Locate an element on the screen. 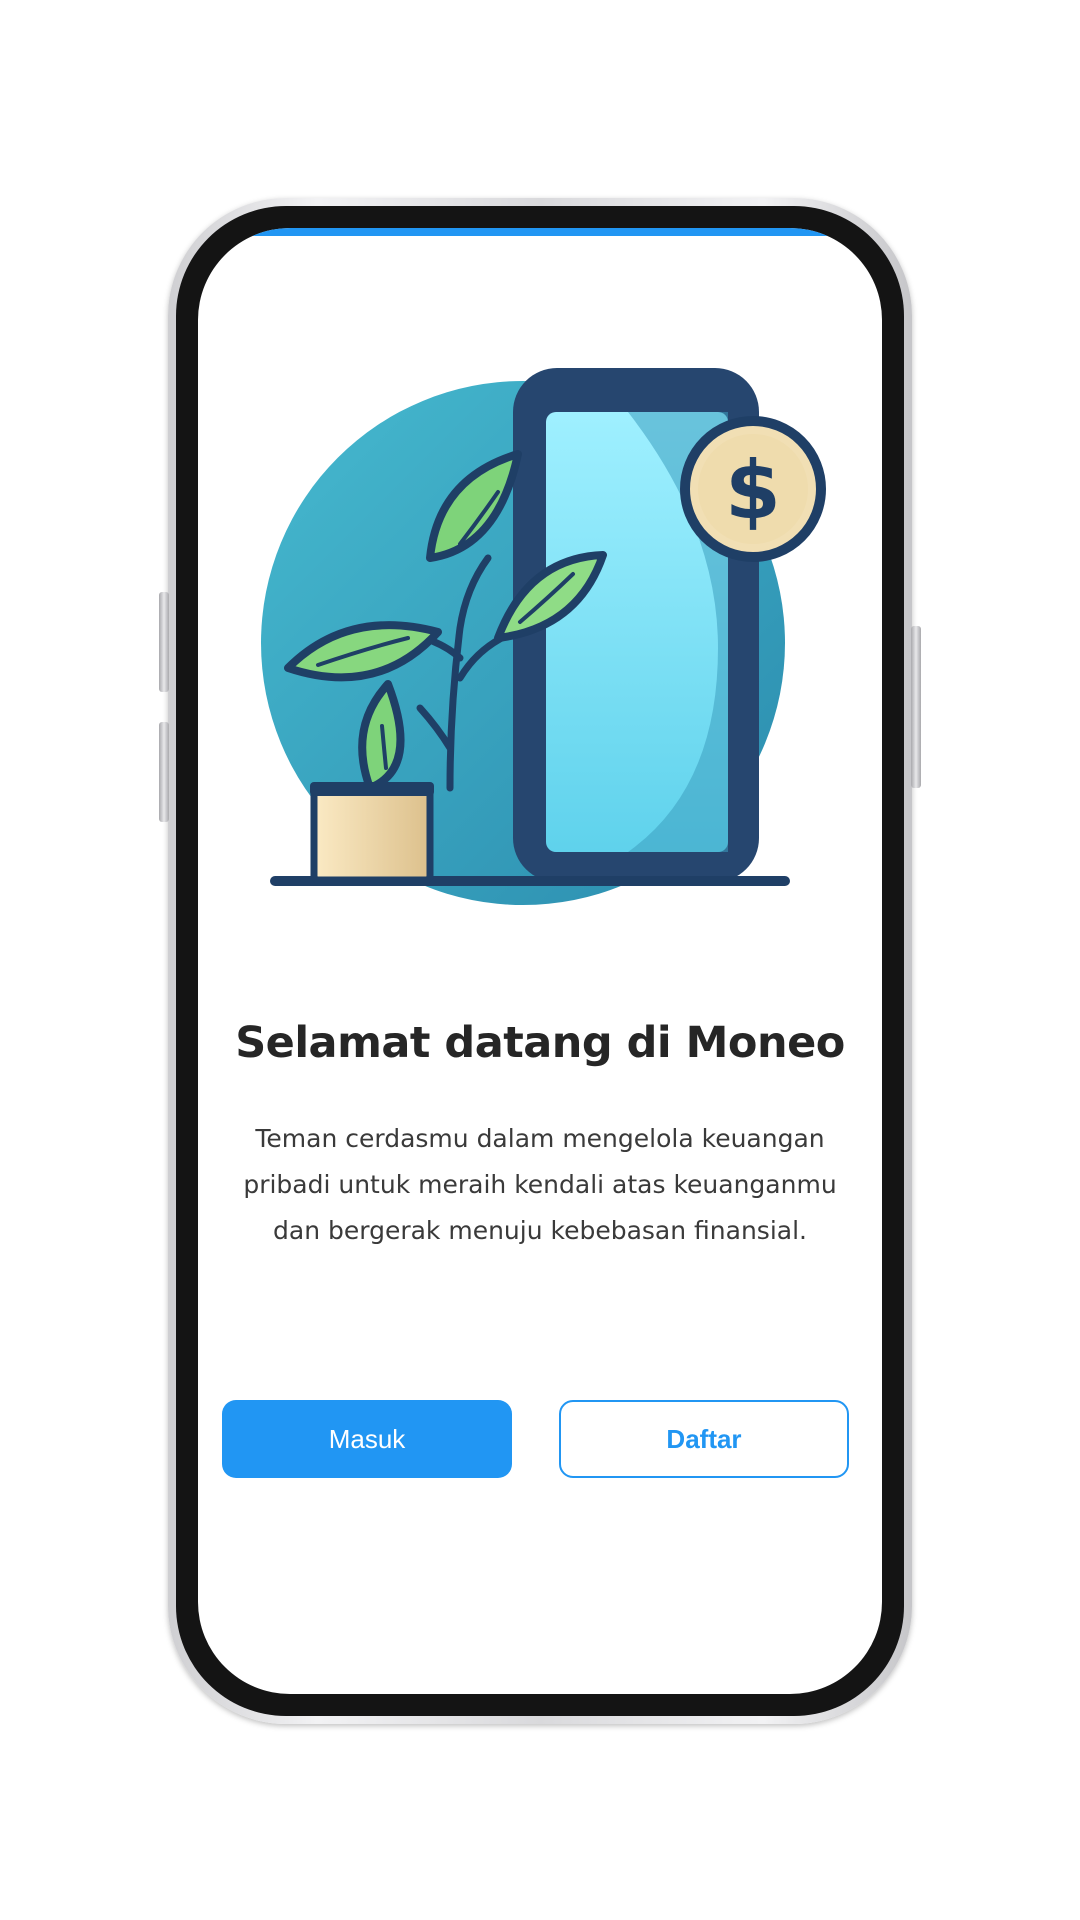 The height and width of the screenshot is (1920, 1080). register-button: Daftar is located at coordinates (704, 1439).